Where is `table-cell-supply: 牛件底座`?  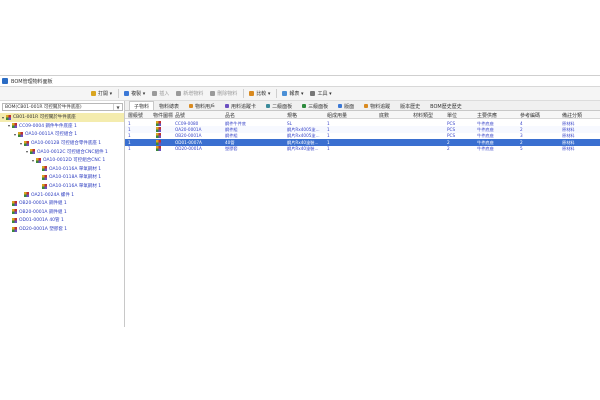
table-cell-supply: 牛件底座 is located at coordinates (485, 149).